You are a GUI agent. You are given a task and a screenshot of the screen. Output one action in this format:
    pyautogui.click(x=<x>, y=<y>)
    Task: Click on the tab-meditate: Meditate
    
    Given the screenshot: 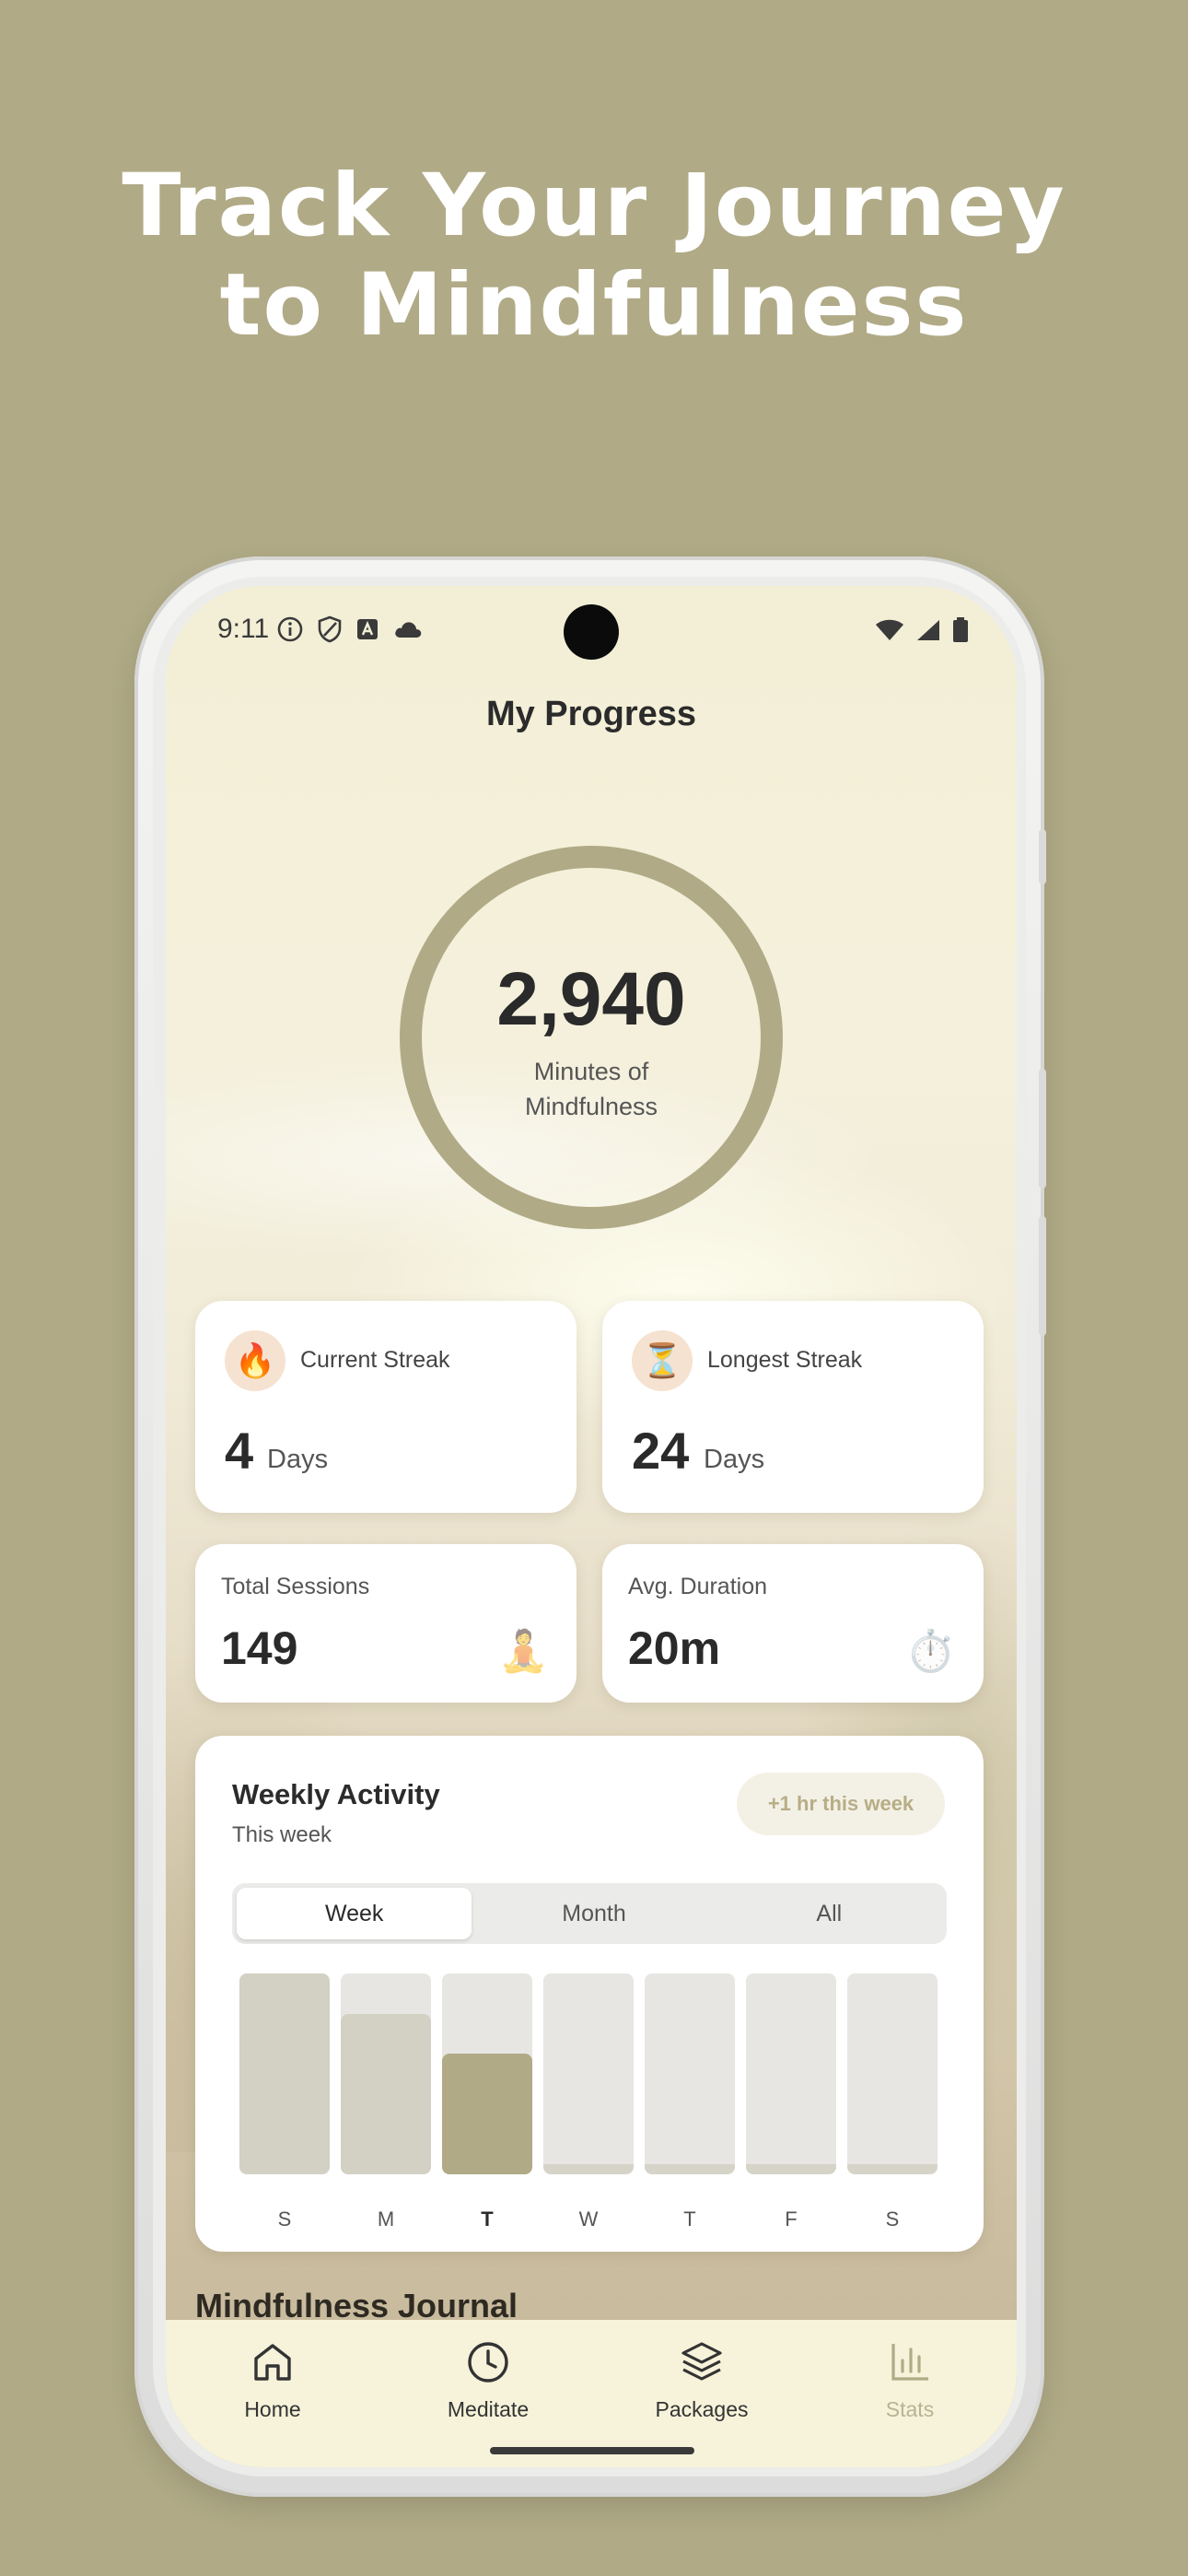 What is the action you would take?
    pyautogui.click(x=488, y=2380)
    